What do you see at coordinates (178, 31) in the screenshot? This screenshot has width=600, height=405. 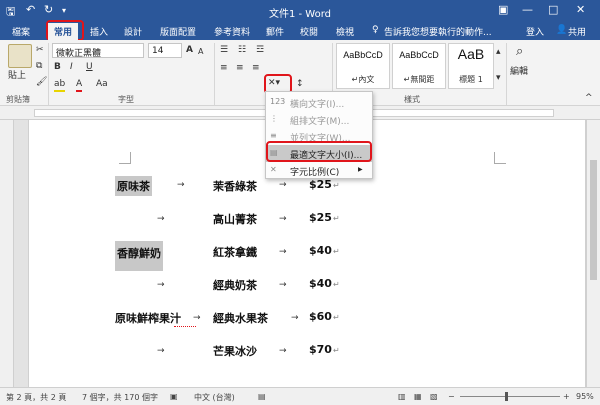 I see `tab-layout: 版面配置` at bounding box center [178, 31].